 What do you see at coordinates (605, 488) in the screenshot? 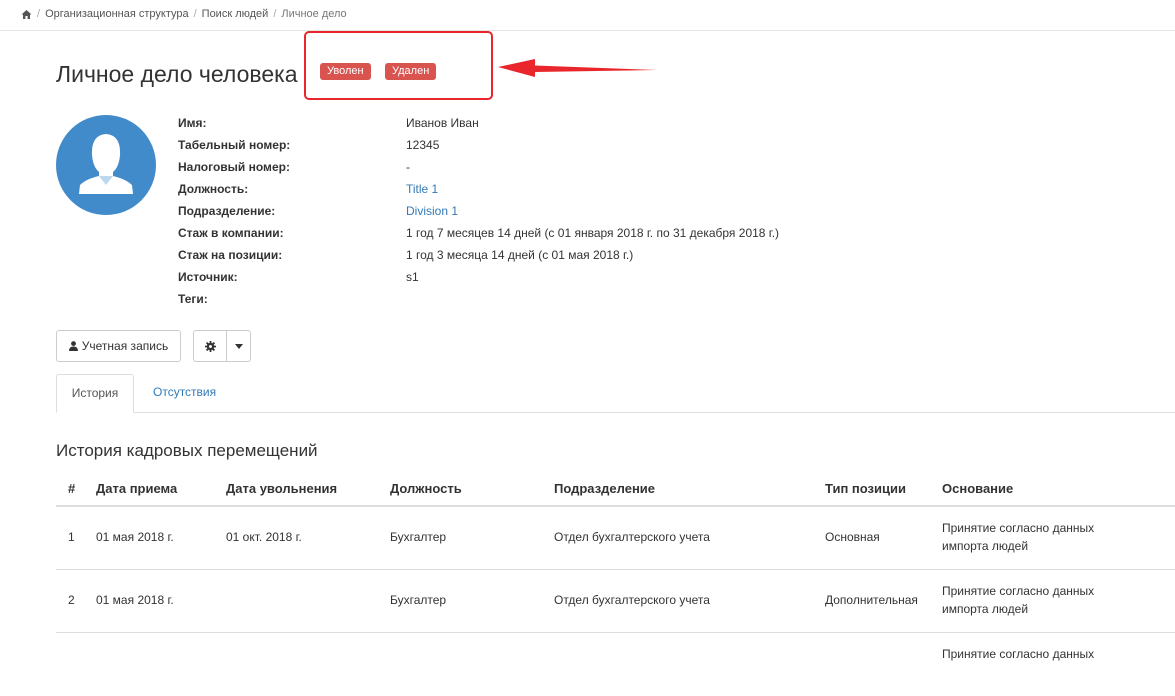
I see `column-header-division: Подразделение` at bounding box center [605, 488].